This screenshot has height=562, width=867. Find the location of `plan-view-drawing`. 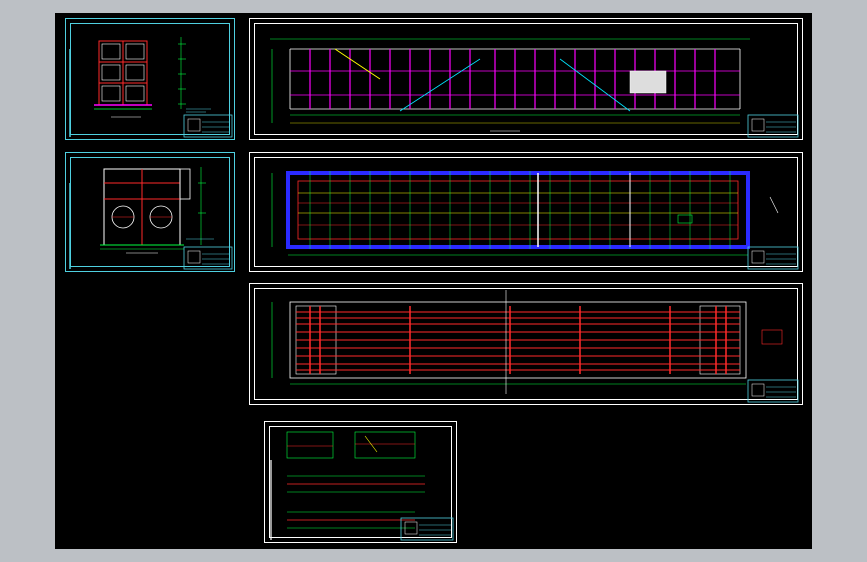

plan-view-drawing is located at coordinates (535, 220).